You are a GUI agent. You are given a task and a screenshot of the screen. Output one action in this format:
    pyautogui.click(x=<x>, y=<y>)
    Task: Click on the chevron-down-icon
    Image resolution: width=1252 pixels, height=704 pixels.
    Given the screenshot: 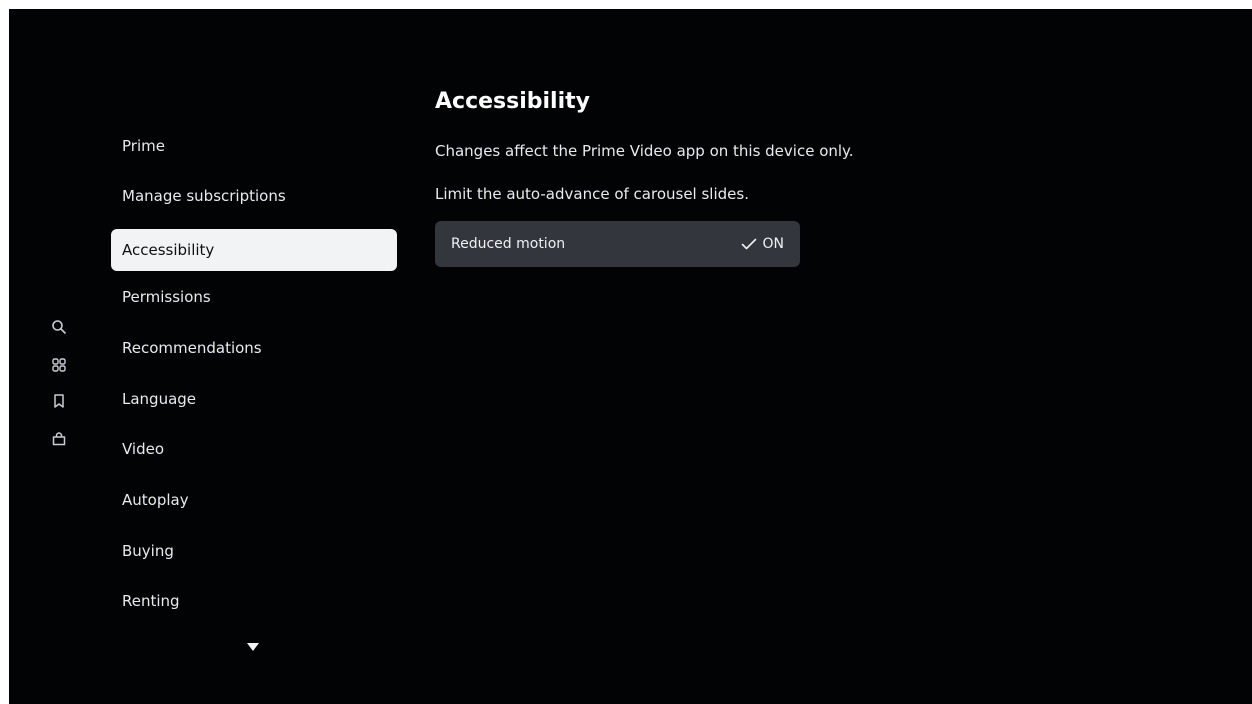 What is the action you would take?
    pyautogui.click(x=253, y=647)
    